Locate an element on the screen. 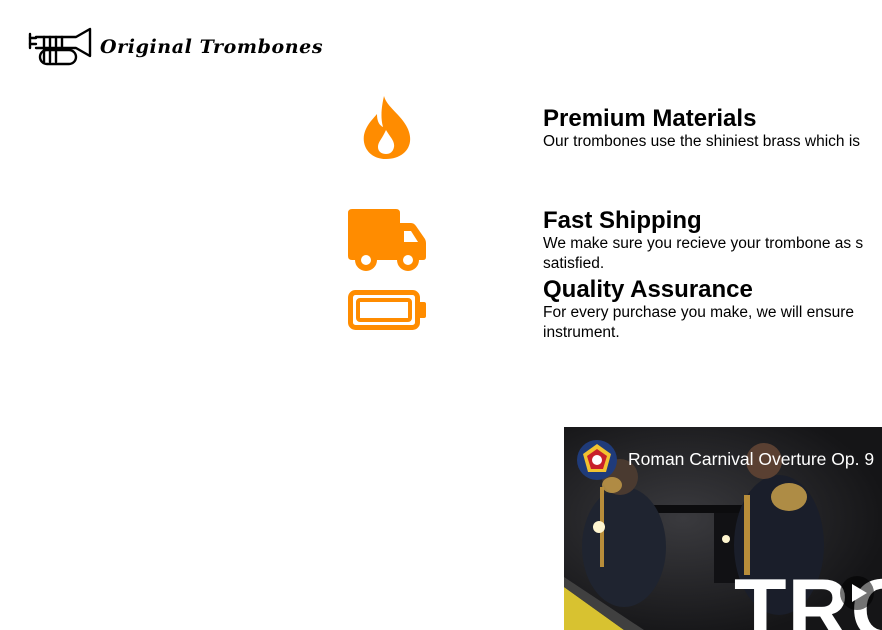  battery-icon is located at coordinates (387, 310).